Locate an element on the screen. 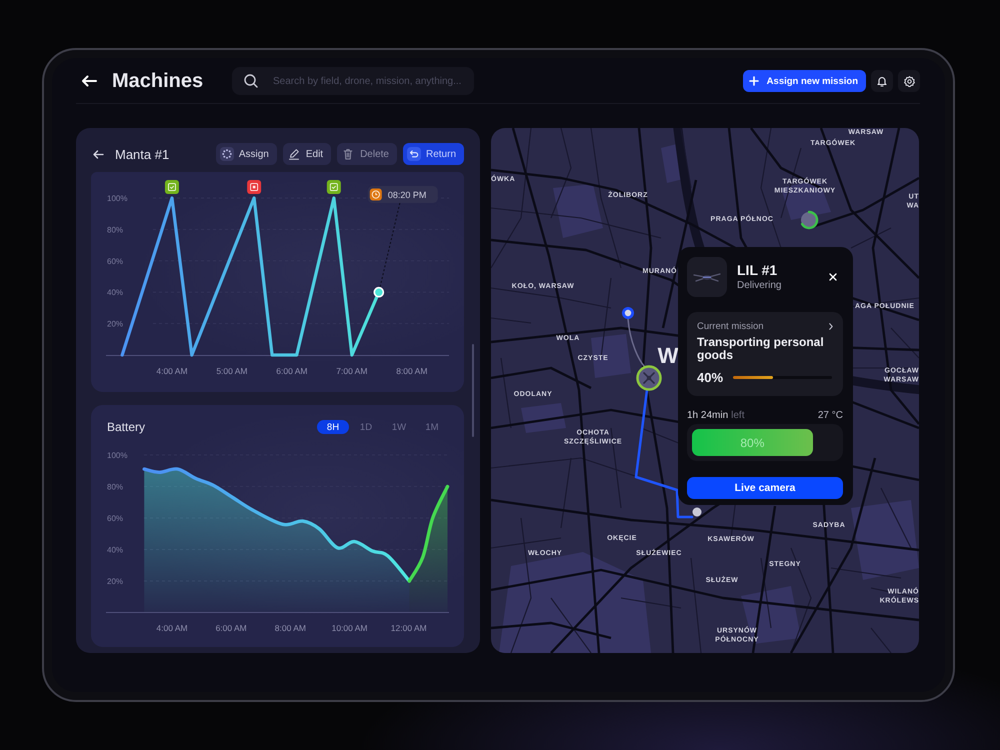  notifications-button is located at coordinates (882, 81).